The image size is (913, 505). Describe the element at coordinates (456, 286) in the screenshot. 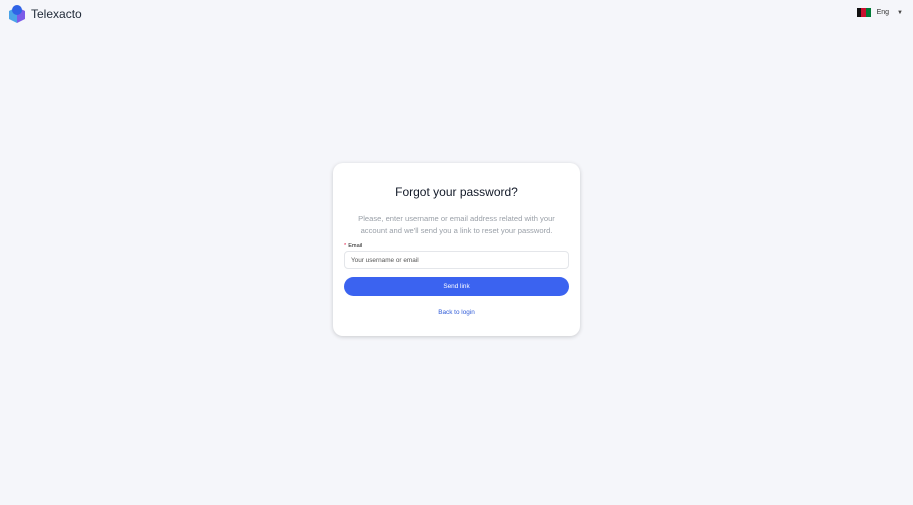

I see `send-link-button: Send link` at that location.